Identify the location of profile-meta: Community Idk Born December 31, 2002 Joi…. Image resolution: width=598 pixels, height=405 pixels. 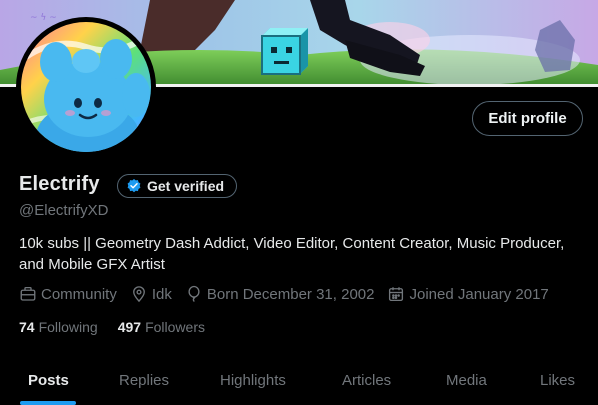
(284, 294).